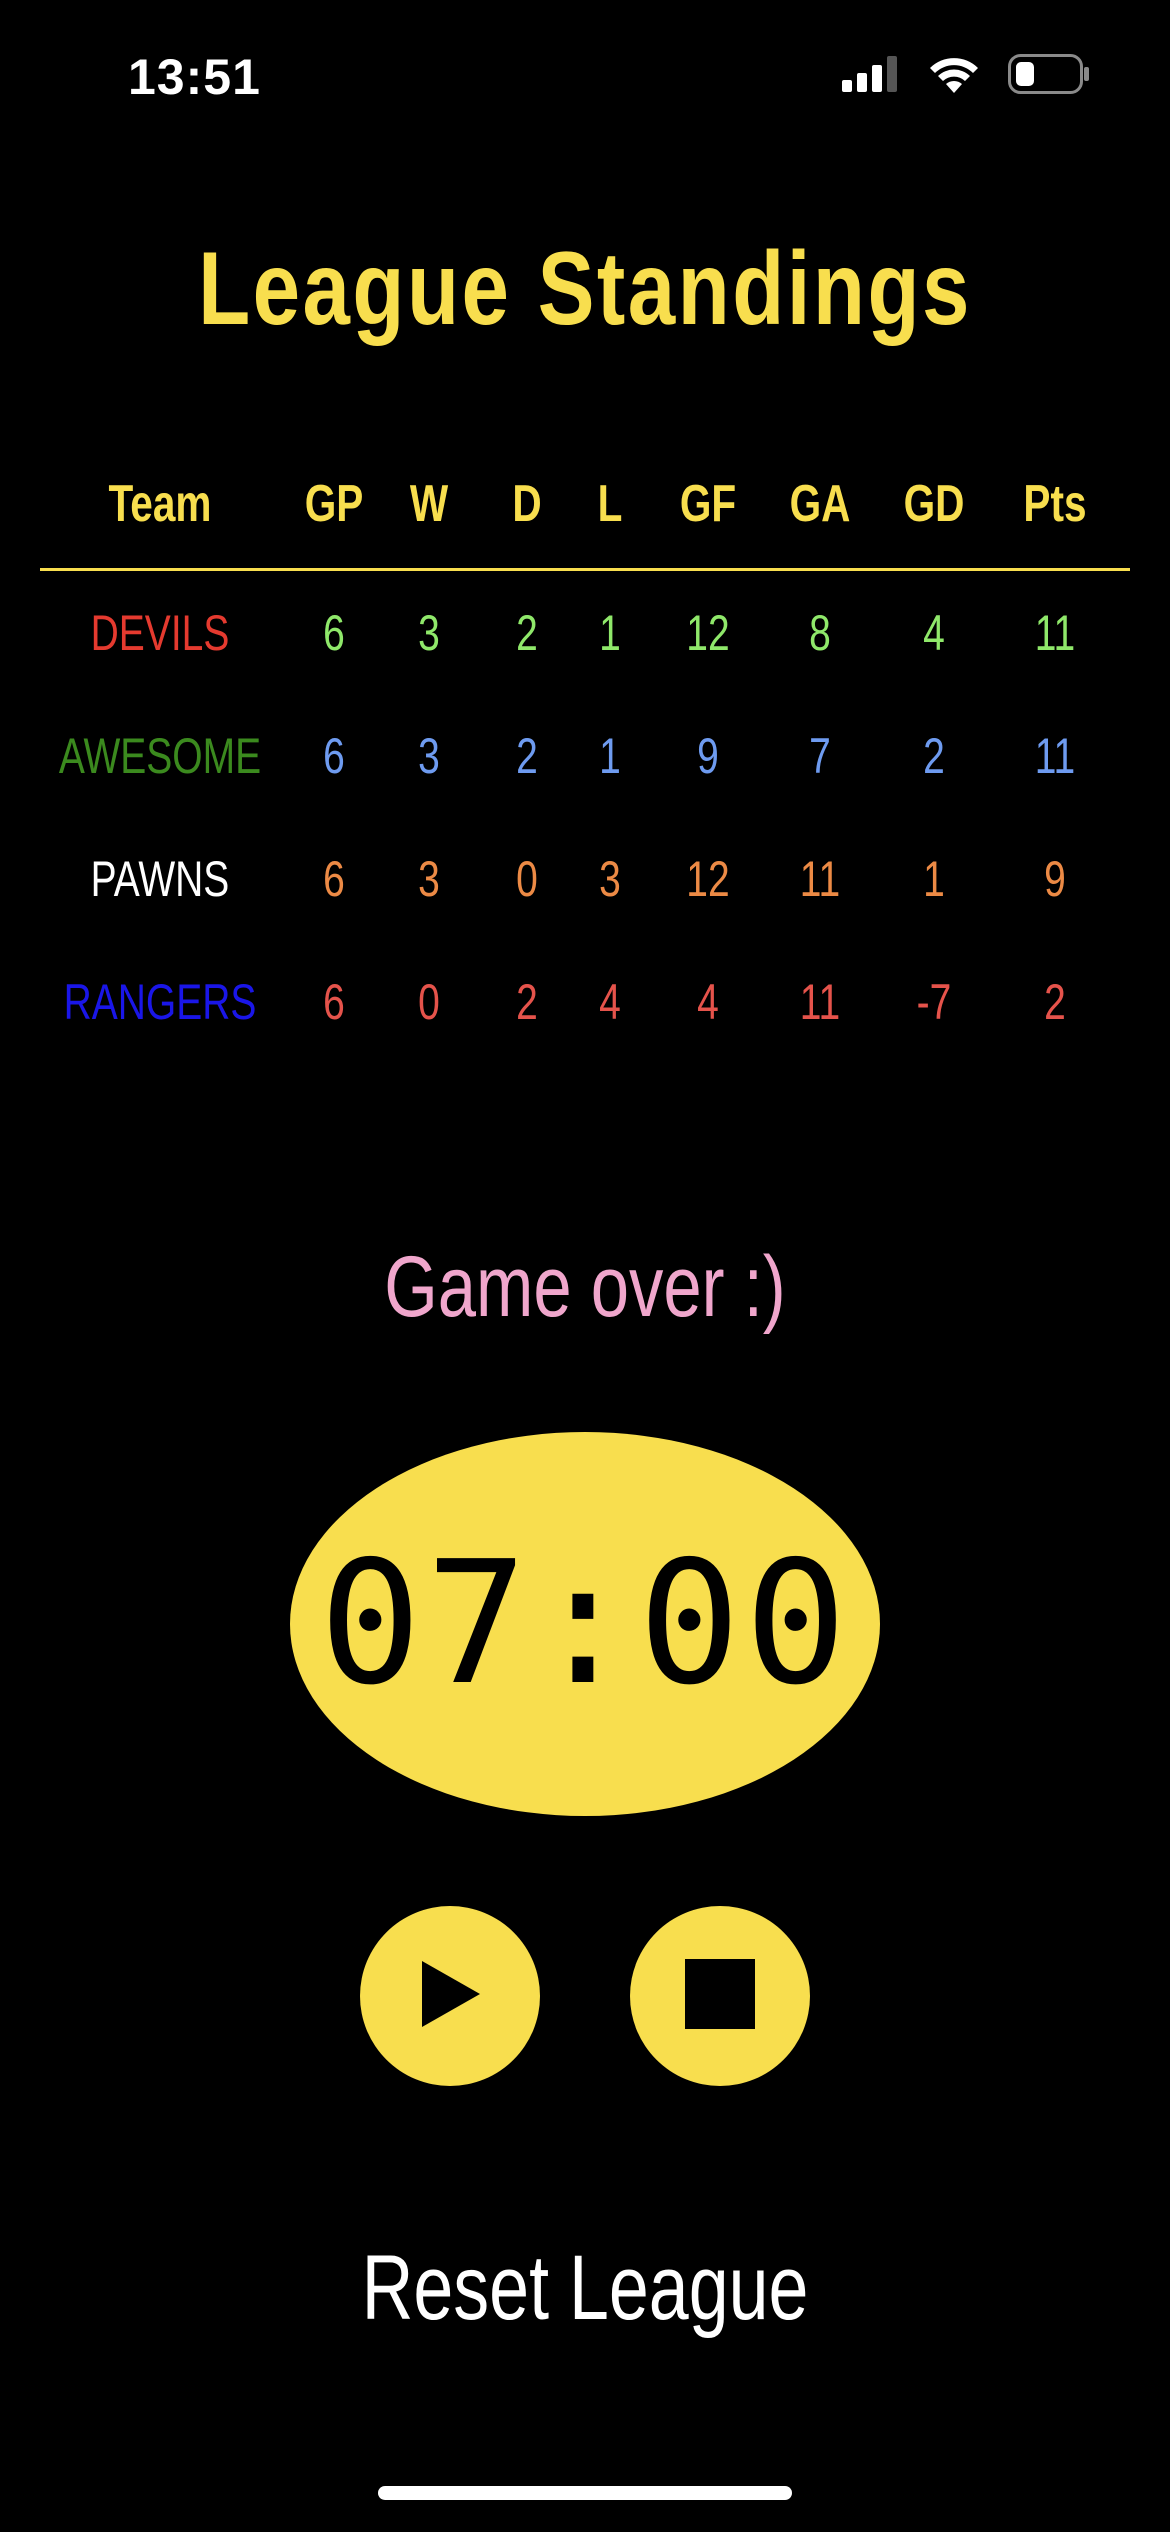 This screenshot has height=2532, width=1170. Describe the element at coordinates (334, 504) in the screenshot. I see `header-gp: GP` at that location.